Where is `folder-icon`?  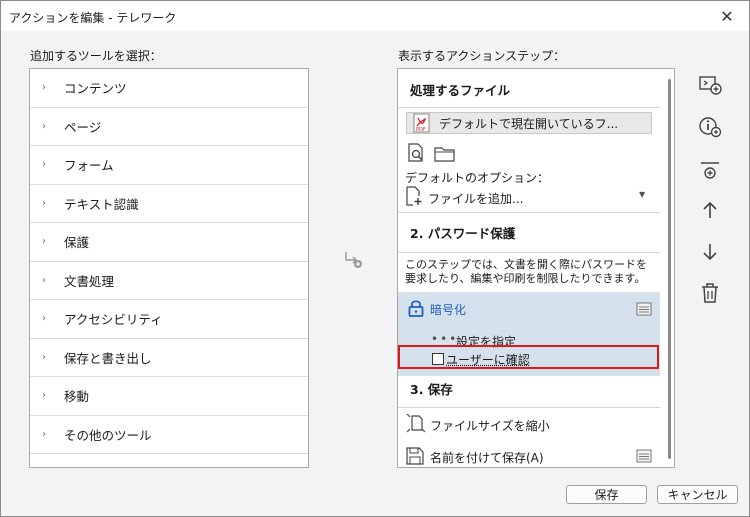
folder-icon is located at coordinates (445, 154).